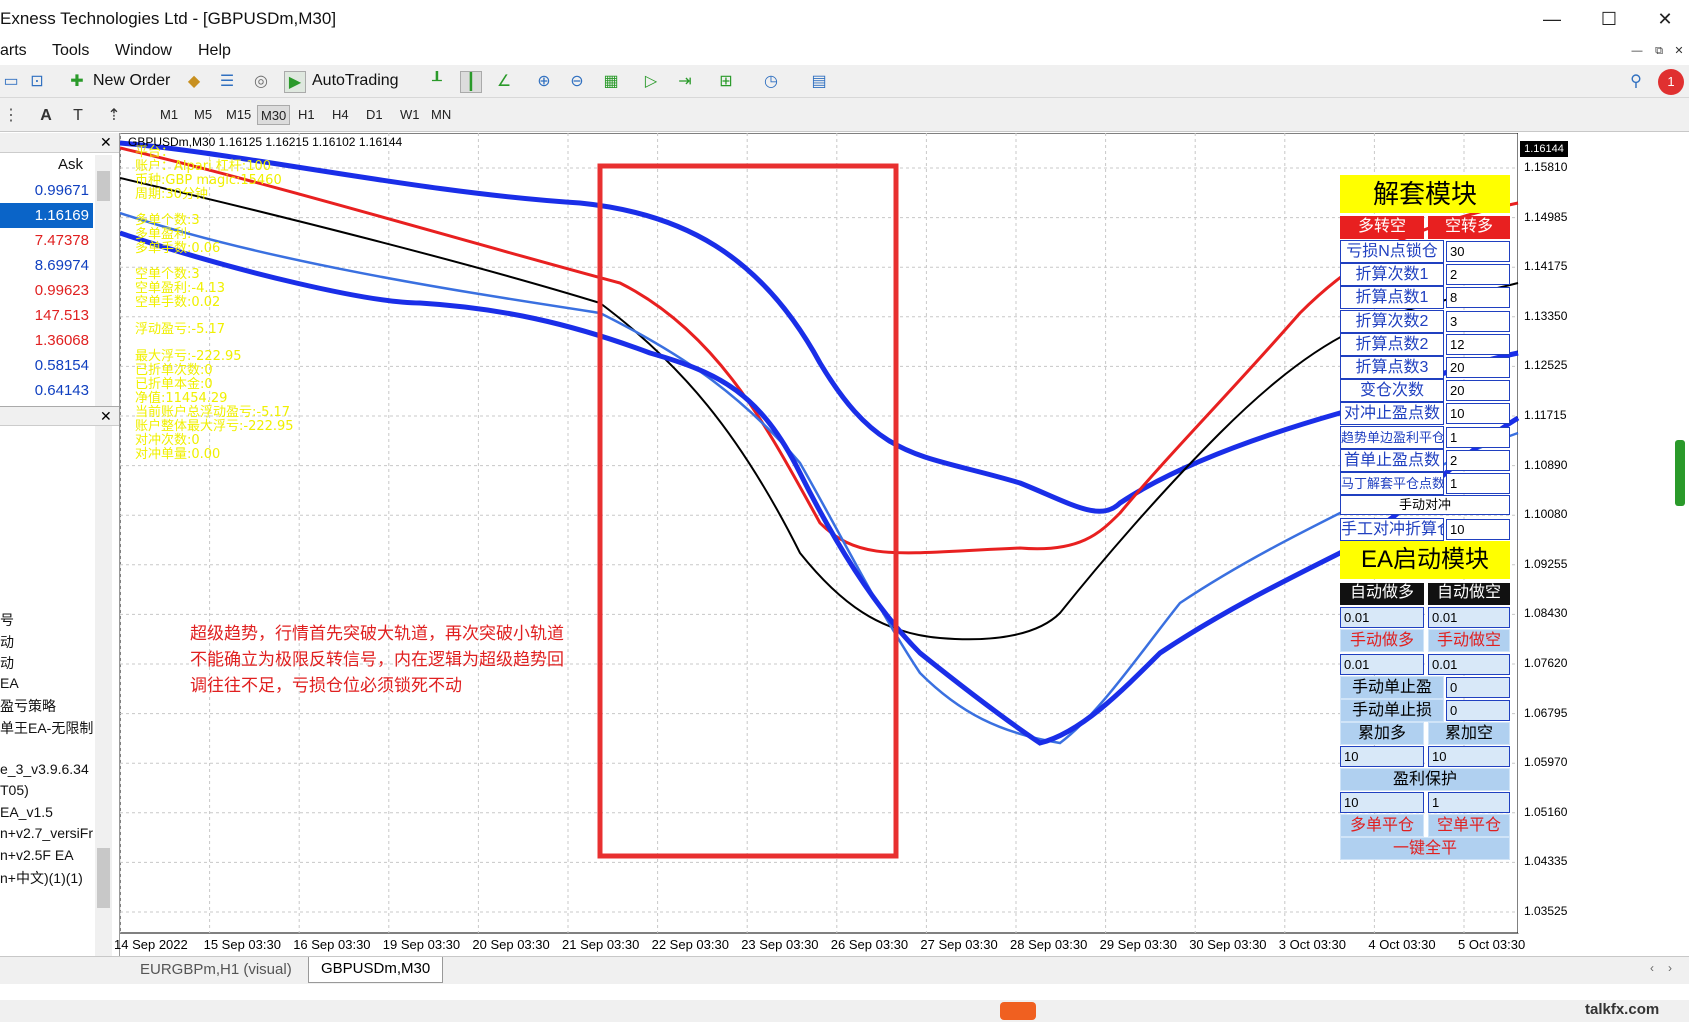 The height and width of the screenshot is (1022, 1689). What do you see at coordinates (1469, 802) in the screenshot?
I see `protect-value-2-input: 1` at bounding box center [1469, 802].